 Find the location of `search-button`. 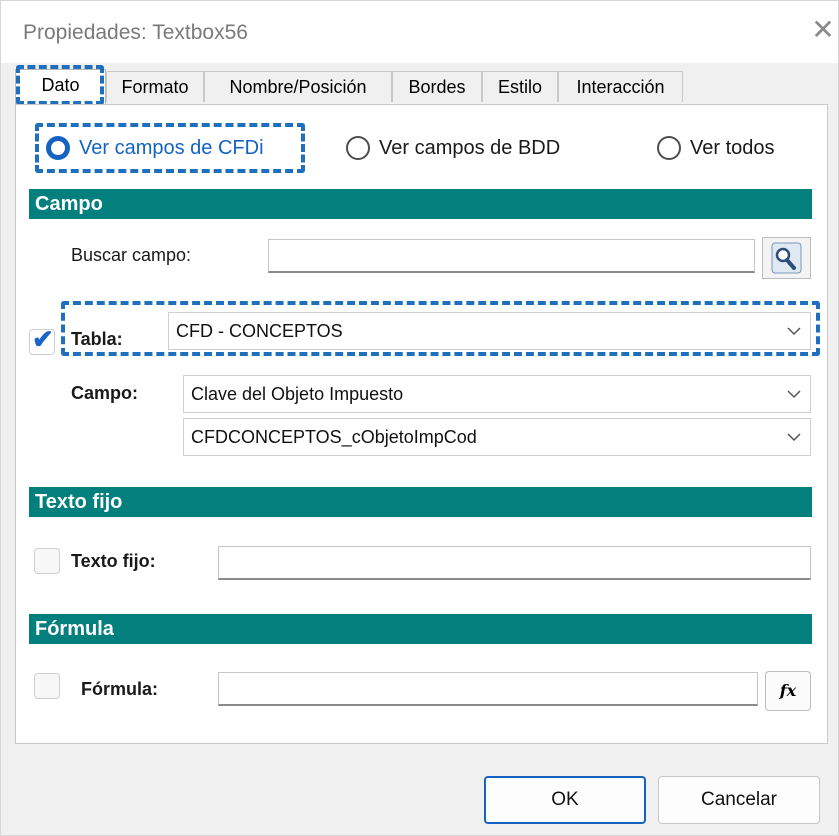

search-button is located at coordinates (786, 258).